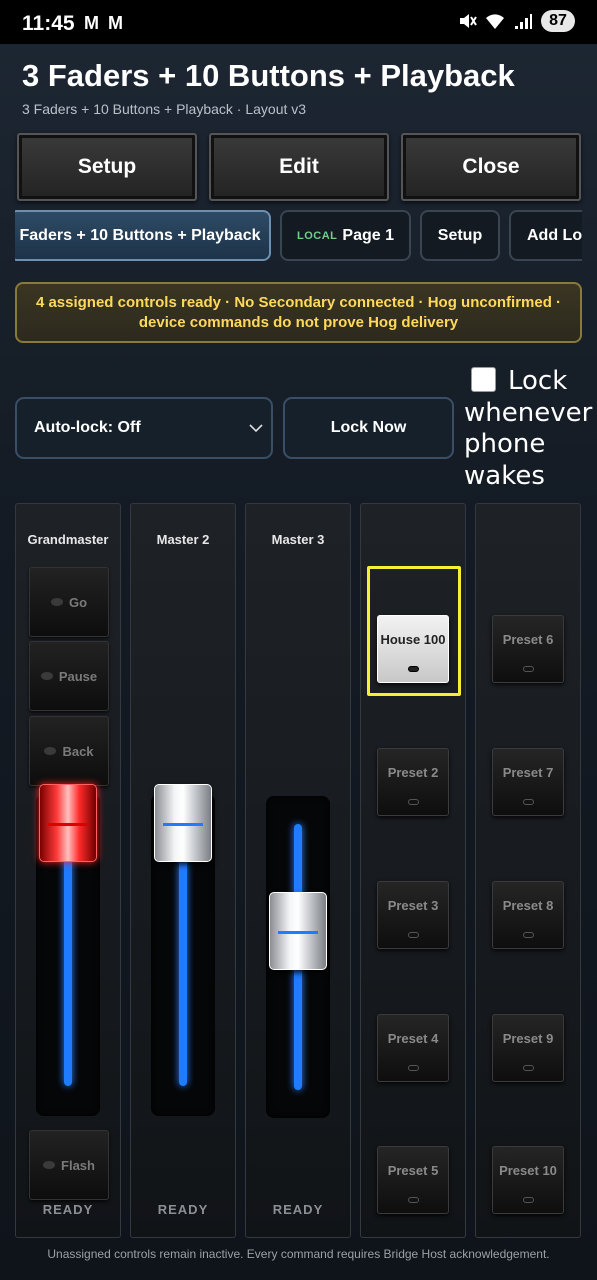  I want to click on preset-button-7: Preset 7, so click(528, 782).